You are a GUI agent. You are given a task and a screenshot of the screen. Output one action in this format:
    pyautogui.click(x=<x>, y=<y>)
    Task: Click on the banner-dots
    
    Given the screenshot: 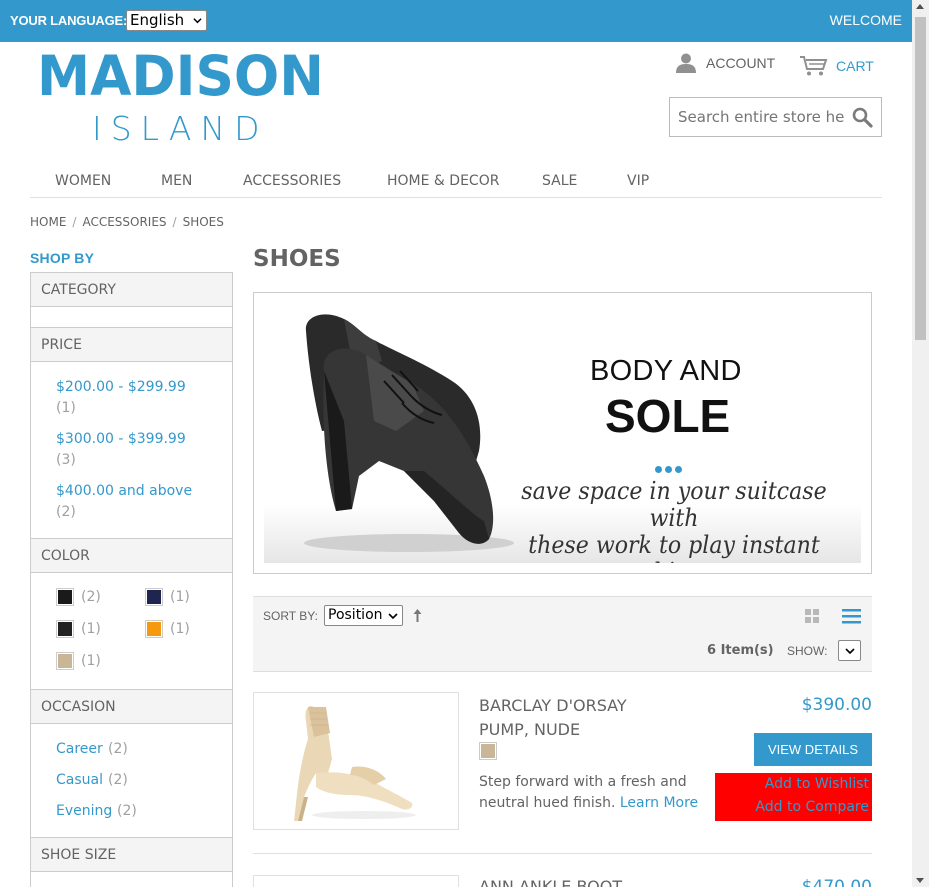 What is the action you would take?
    pyautogui.click(x=670, y=467)
    